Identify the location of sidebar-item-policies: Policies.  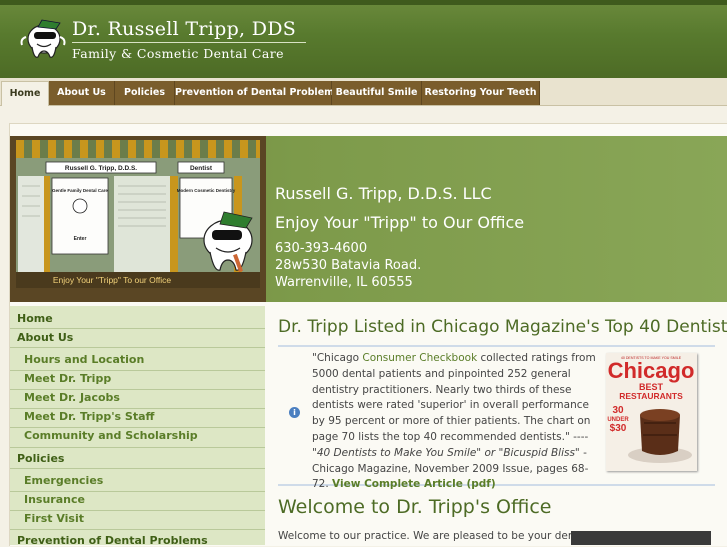
(40, 458).